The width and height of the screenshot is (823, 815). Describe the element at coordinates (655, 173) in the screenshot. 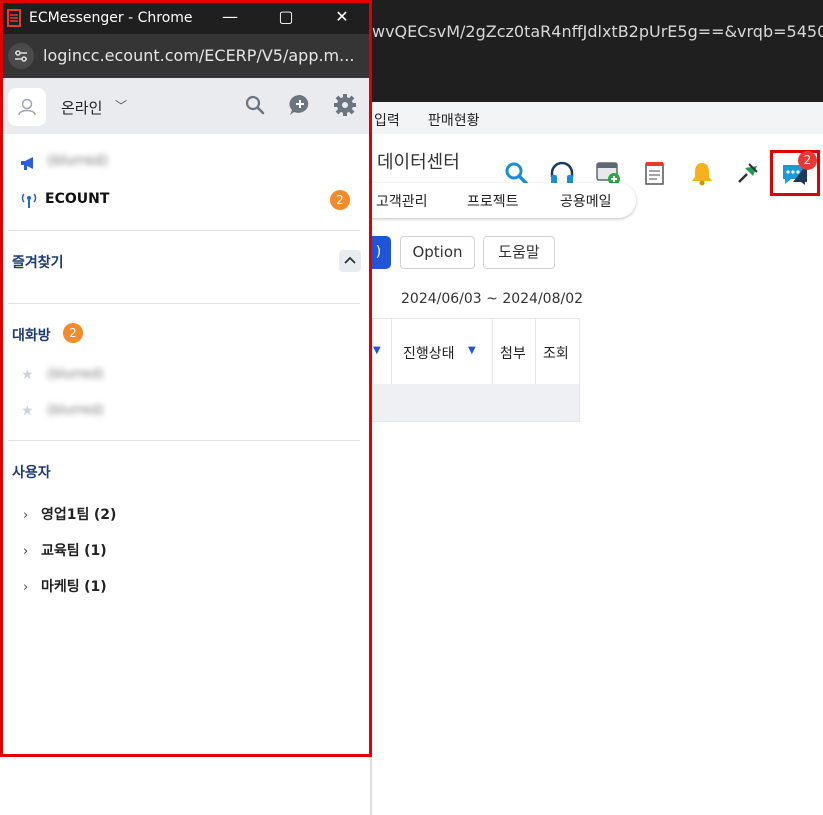

I see `notepad-icon` at that location.